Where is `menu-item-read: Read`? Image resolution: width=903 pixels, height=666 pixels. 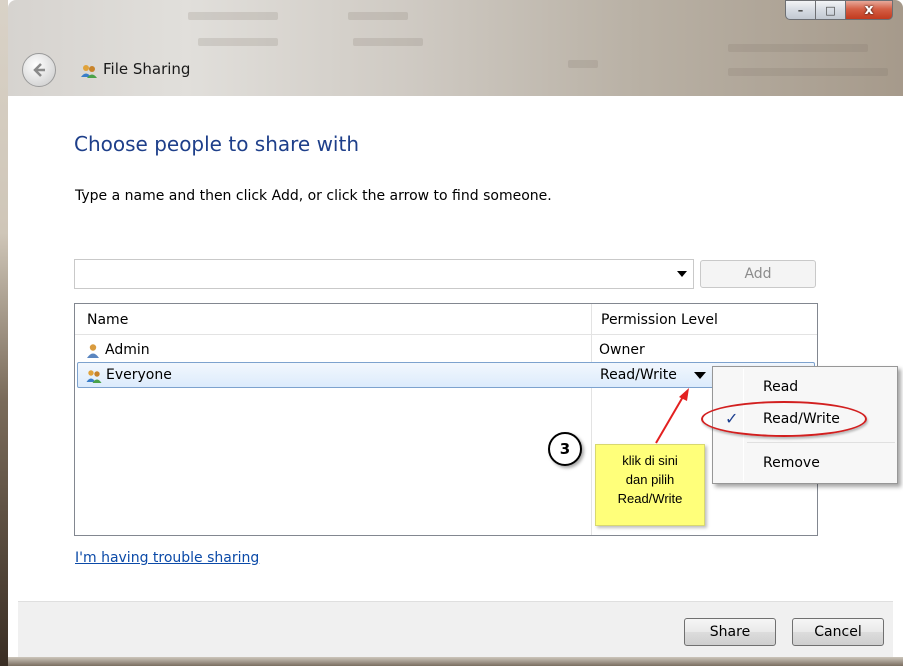 menu-item-read: Read is located at coordinates (805, 387).